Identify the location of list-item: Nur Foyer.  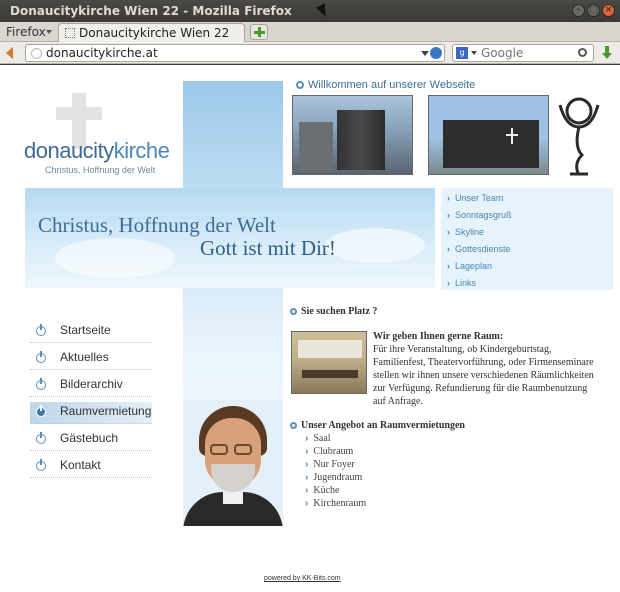
(329, 464).